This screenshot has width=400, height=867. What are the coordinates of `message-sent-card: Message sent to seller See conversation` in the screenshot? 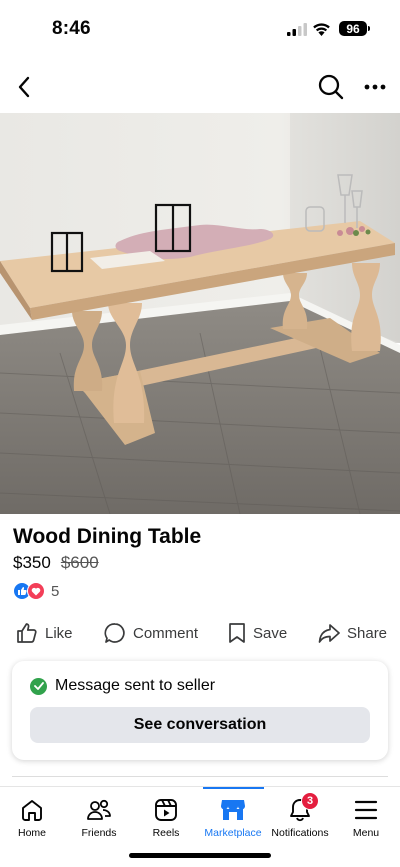 It's located at (200, 710).